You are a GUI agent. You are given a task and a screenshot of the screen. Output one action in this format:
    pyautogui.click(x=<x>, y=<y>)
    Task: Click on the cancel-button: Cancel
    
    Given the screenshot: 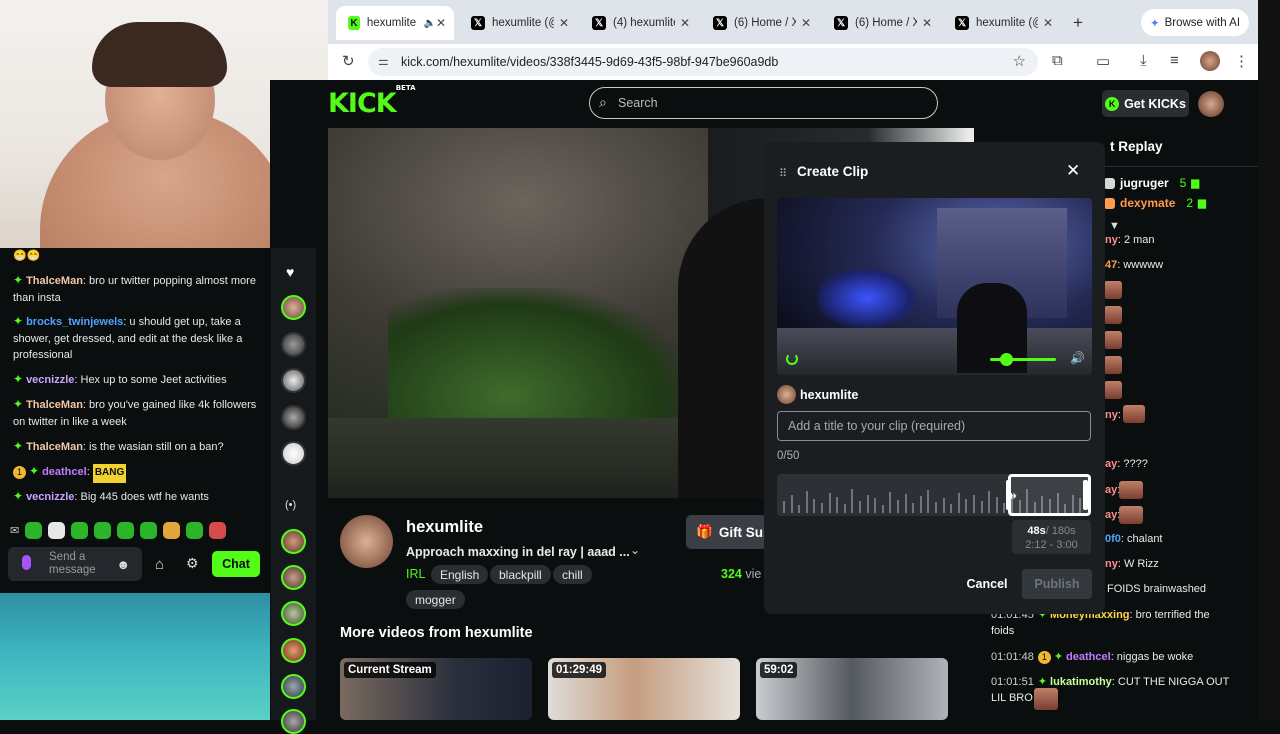 What is the action you would take?
    pyautogui.click(x=987, y=584)
    